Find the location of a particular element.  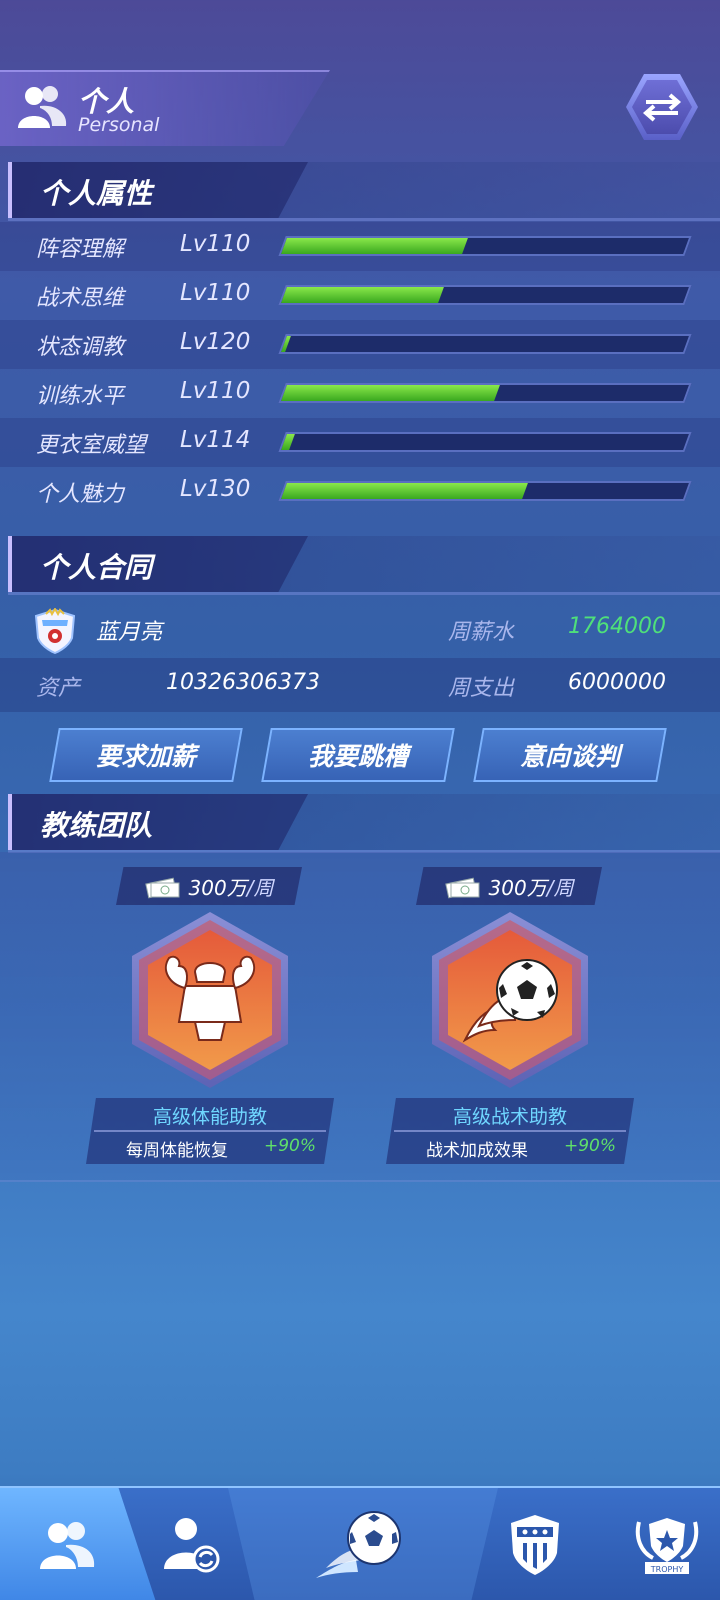

nav-trophy: TROPHY is located at coordinates (667, 1544).